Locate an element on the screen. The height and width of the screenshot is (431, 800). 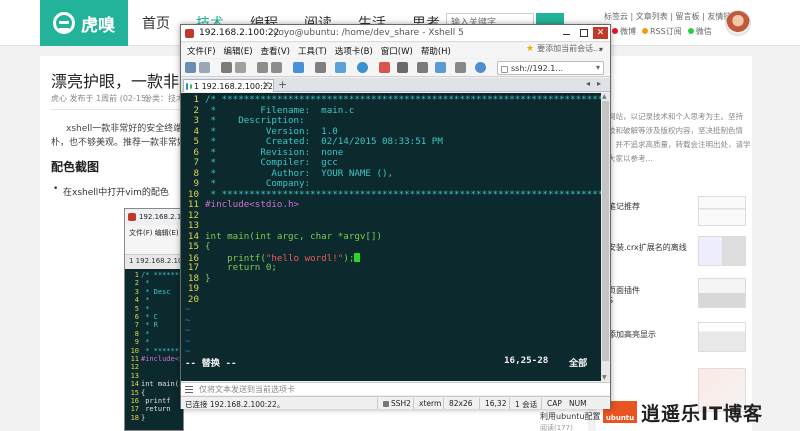
properties-icon is located at coordinates (340, 67).